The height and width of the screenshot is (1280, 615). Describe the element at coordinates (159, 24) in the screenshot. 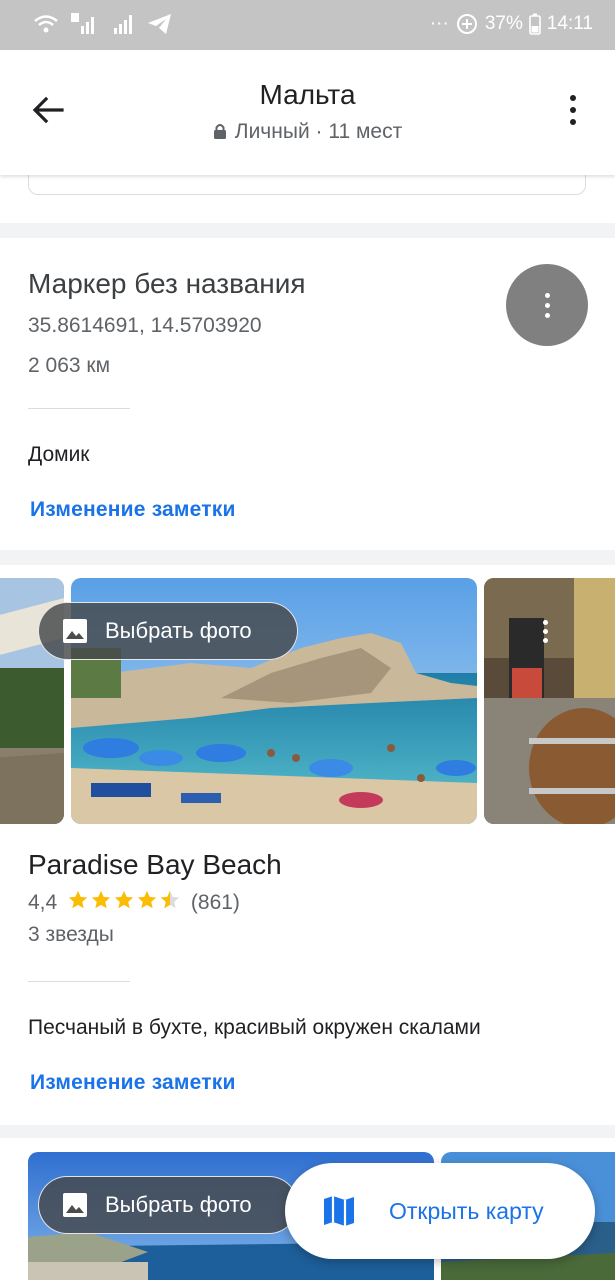

I see `telegram-icon` at that location.